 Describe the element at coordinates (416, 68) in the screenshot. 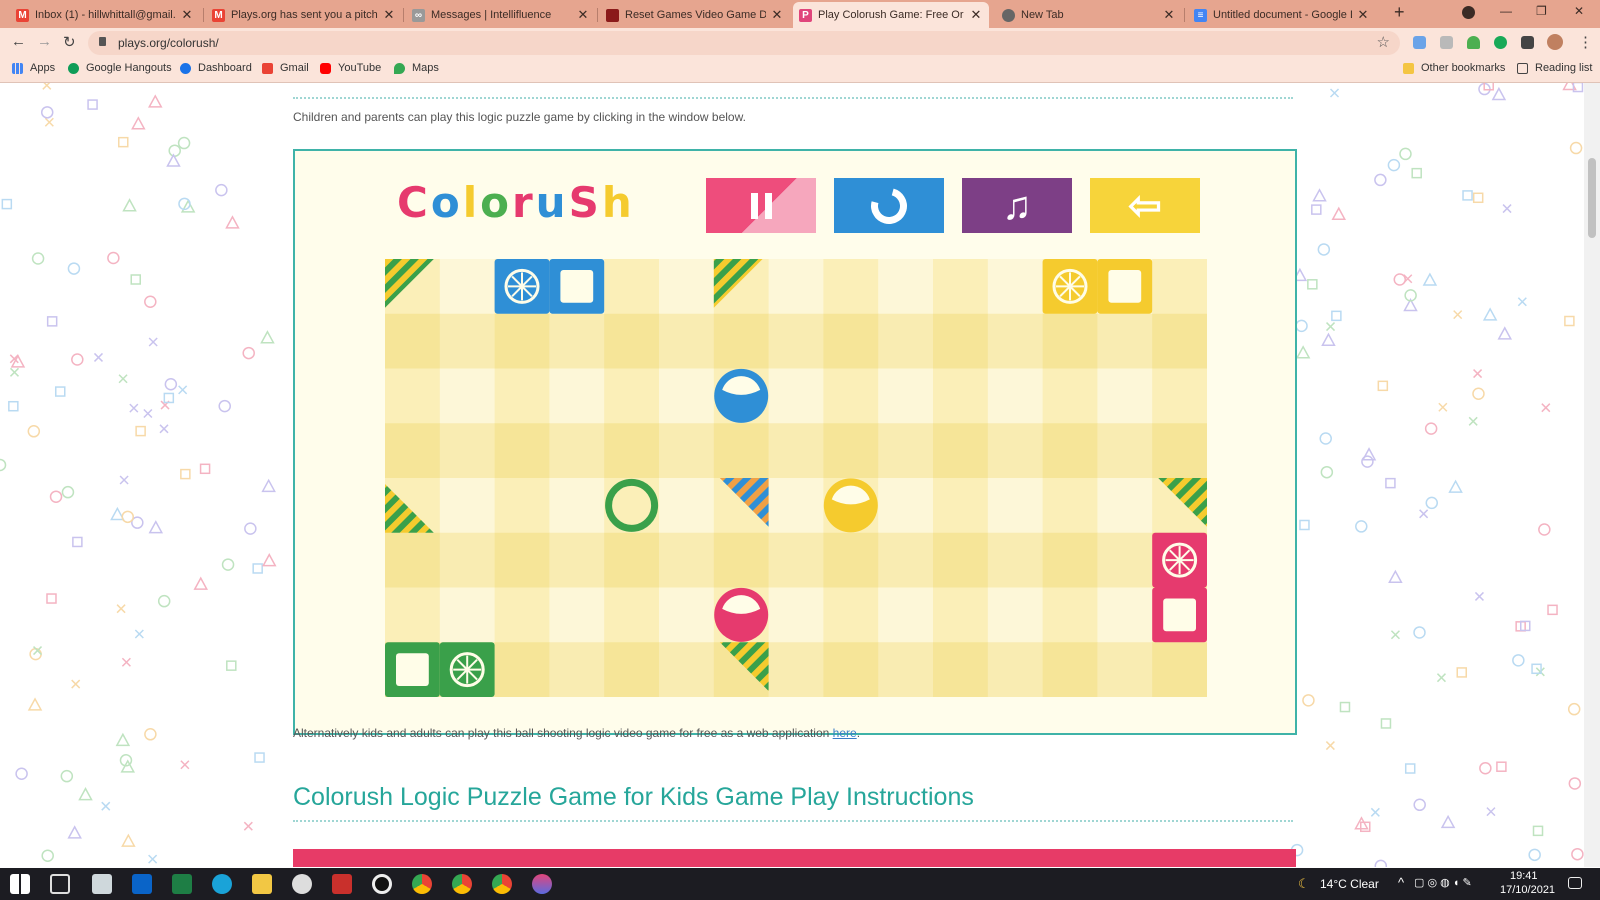

I see `bookmark-maps: Maps` at that location.